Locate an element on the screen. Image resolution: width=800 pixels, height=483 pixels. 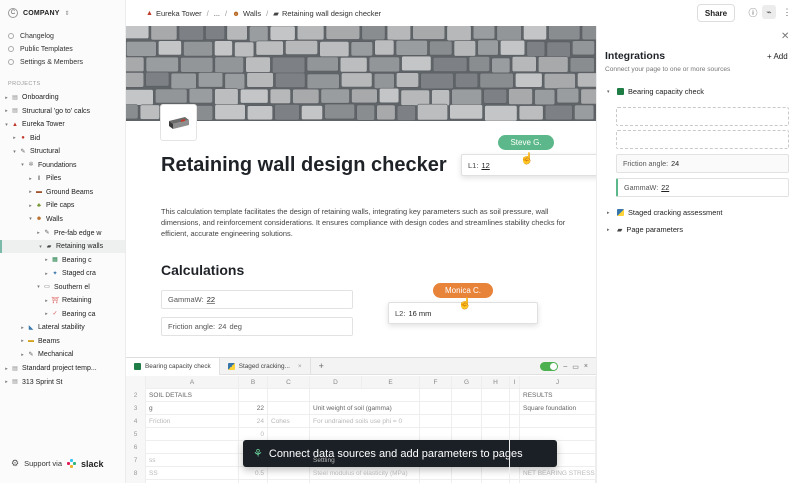
sidebar-item-bearing-c: ▸▦Bearing c is located at coordinates (63, 260).